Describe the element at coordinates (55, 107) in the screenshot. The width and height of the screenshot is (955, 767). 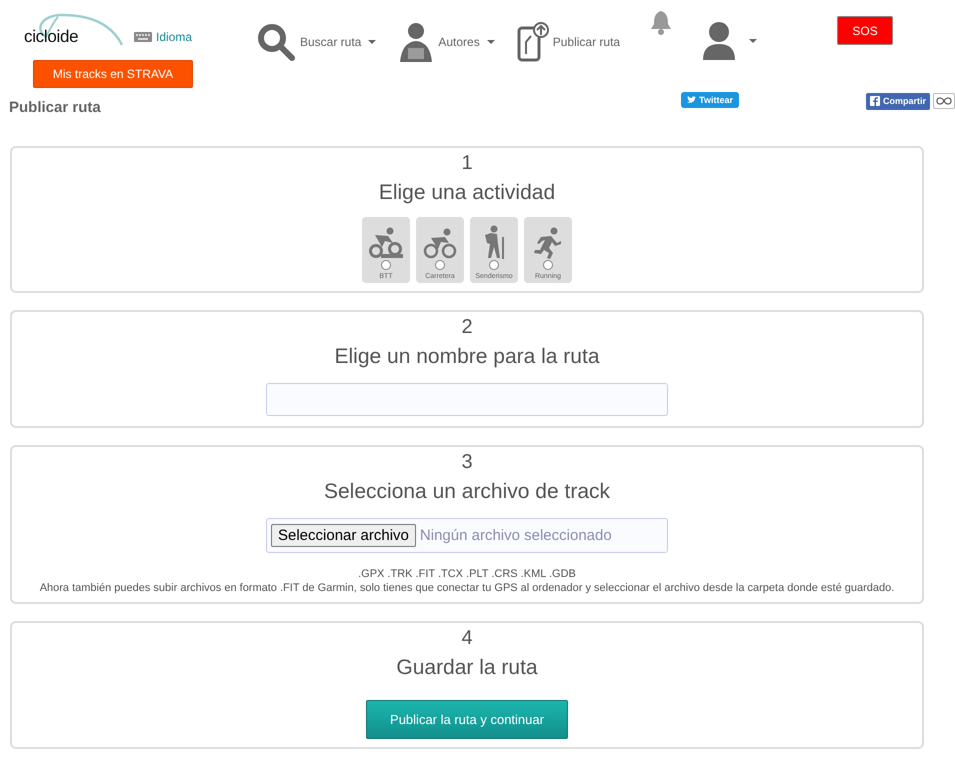
I see `page-title: Publicar ruta` at that location.